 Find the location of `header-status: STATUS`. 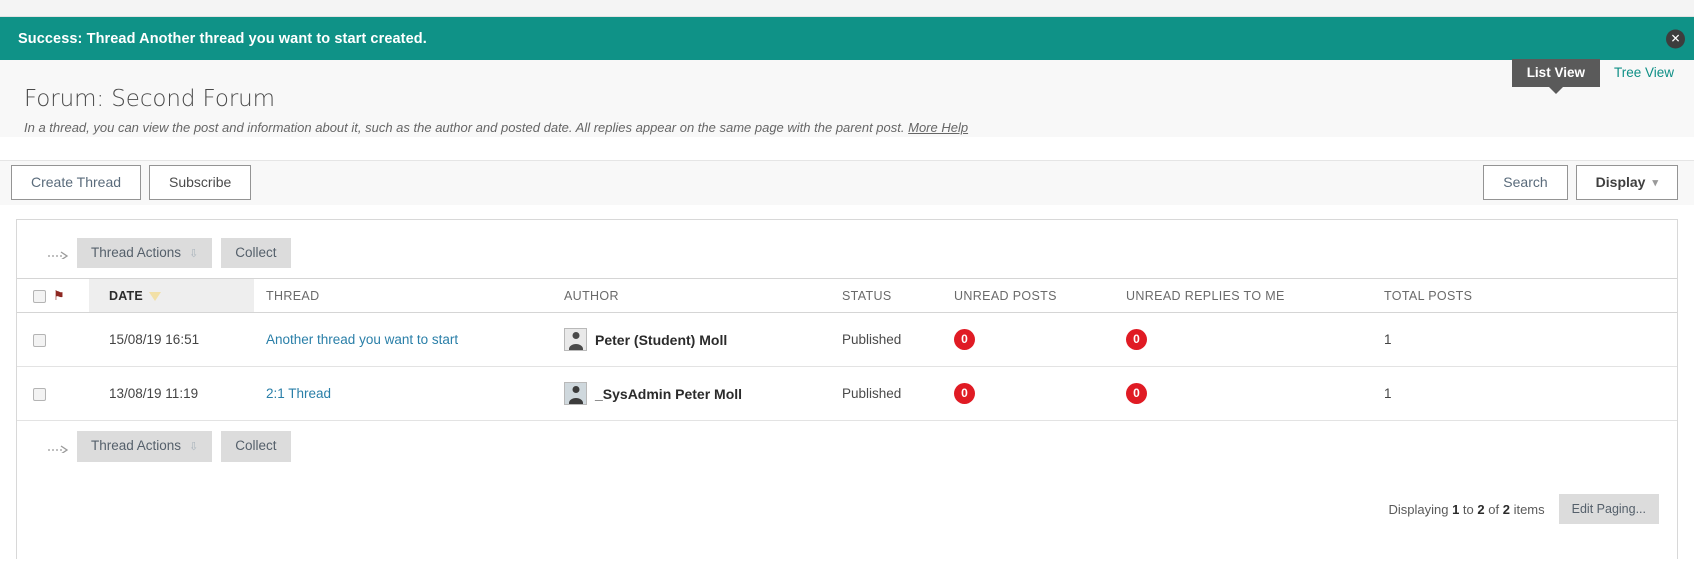

header-status: STATUS is located at coordinates (898, 296).